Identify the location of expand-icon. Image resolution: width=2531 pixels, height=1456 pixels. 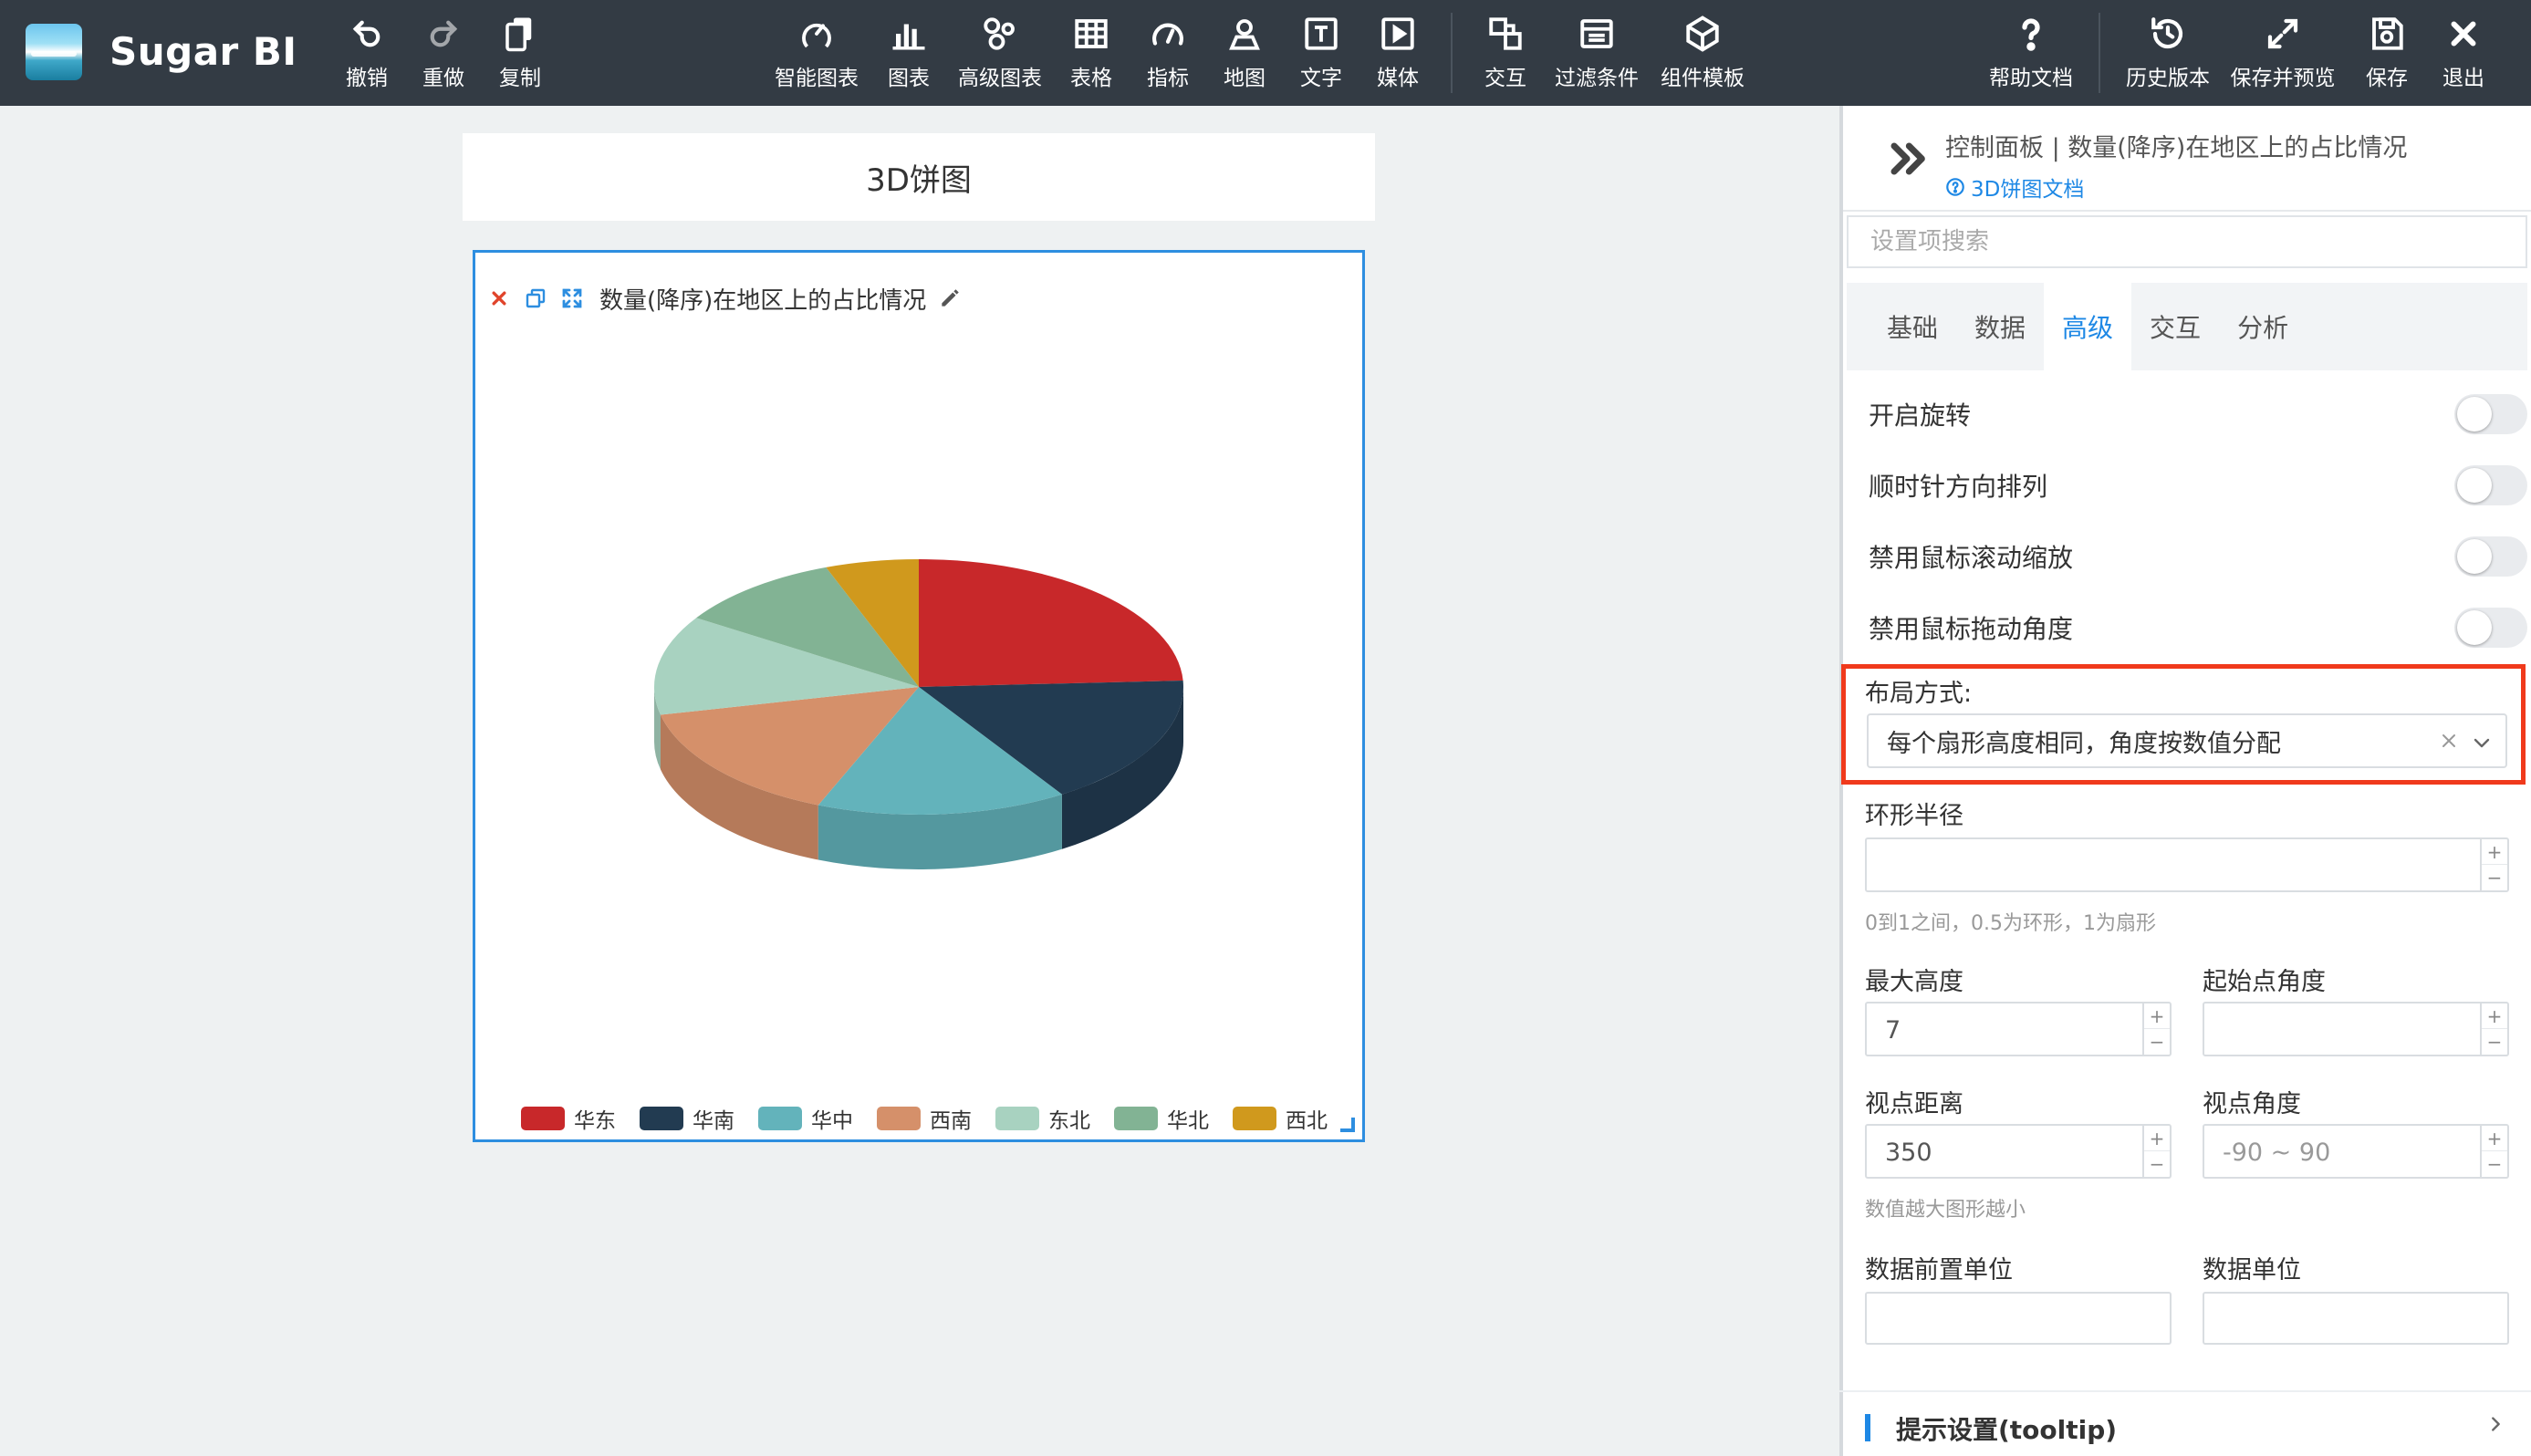
(2282, 33).